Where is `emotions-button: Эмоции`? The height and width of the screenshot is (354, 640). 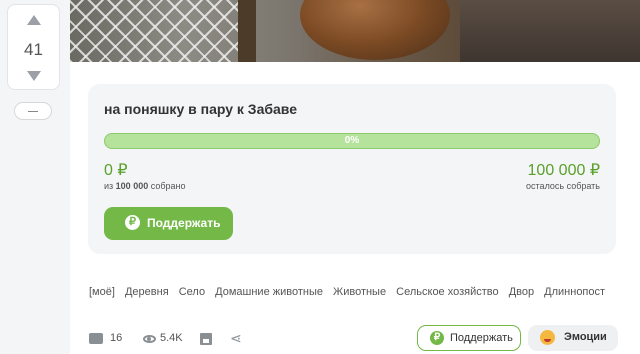
emotions-button: Эмоции is located at coordinates (573, 338).